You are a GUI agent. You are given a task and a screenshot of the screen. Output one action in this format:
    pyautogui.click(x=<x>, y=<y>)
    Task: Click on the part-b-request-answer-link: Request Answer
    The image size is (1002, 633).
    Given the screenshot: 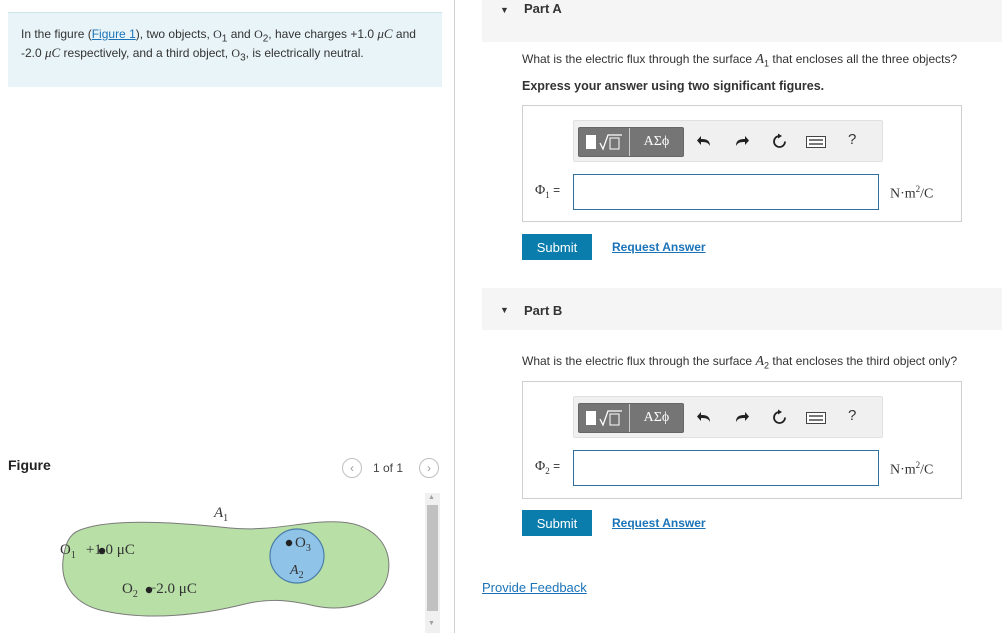 What is the action you would take?
    pyautogui.click(x=659, y=523)
    